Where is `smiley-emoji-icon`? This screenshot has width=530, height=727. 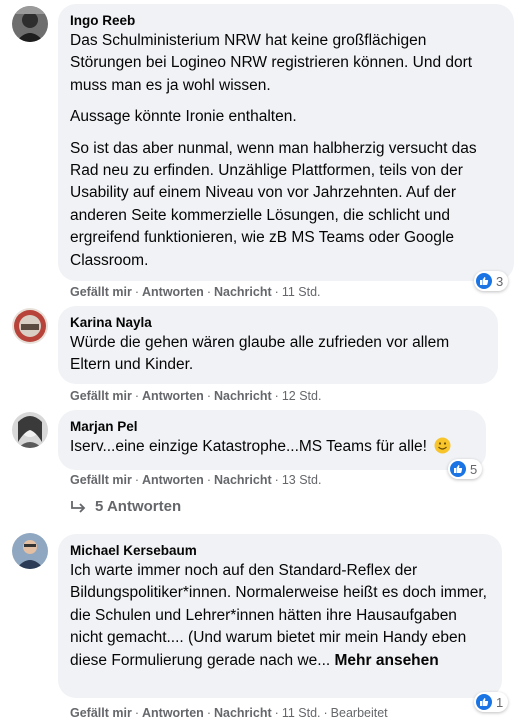
smiley-emoji-icon is located at coordinates (442, 445).